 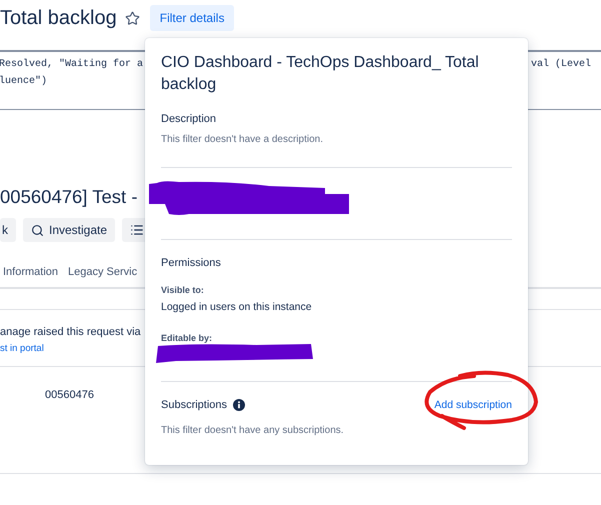 I want to click on query-text: luence"), so click(x=24, y=81).